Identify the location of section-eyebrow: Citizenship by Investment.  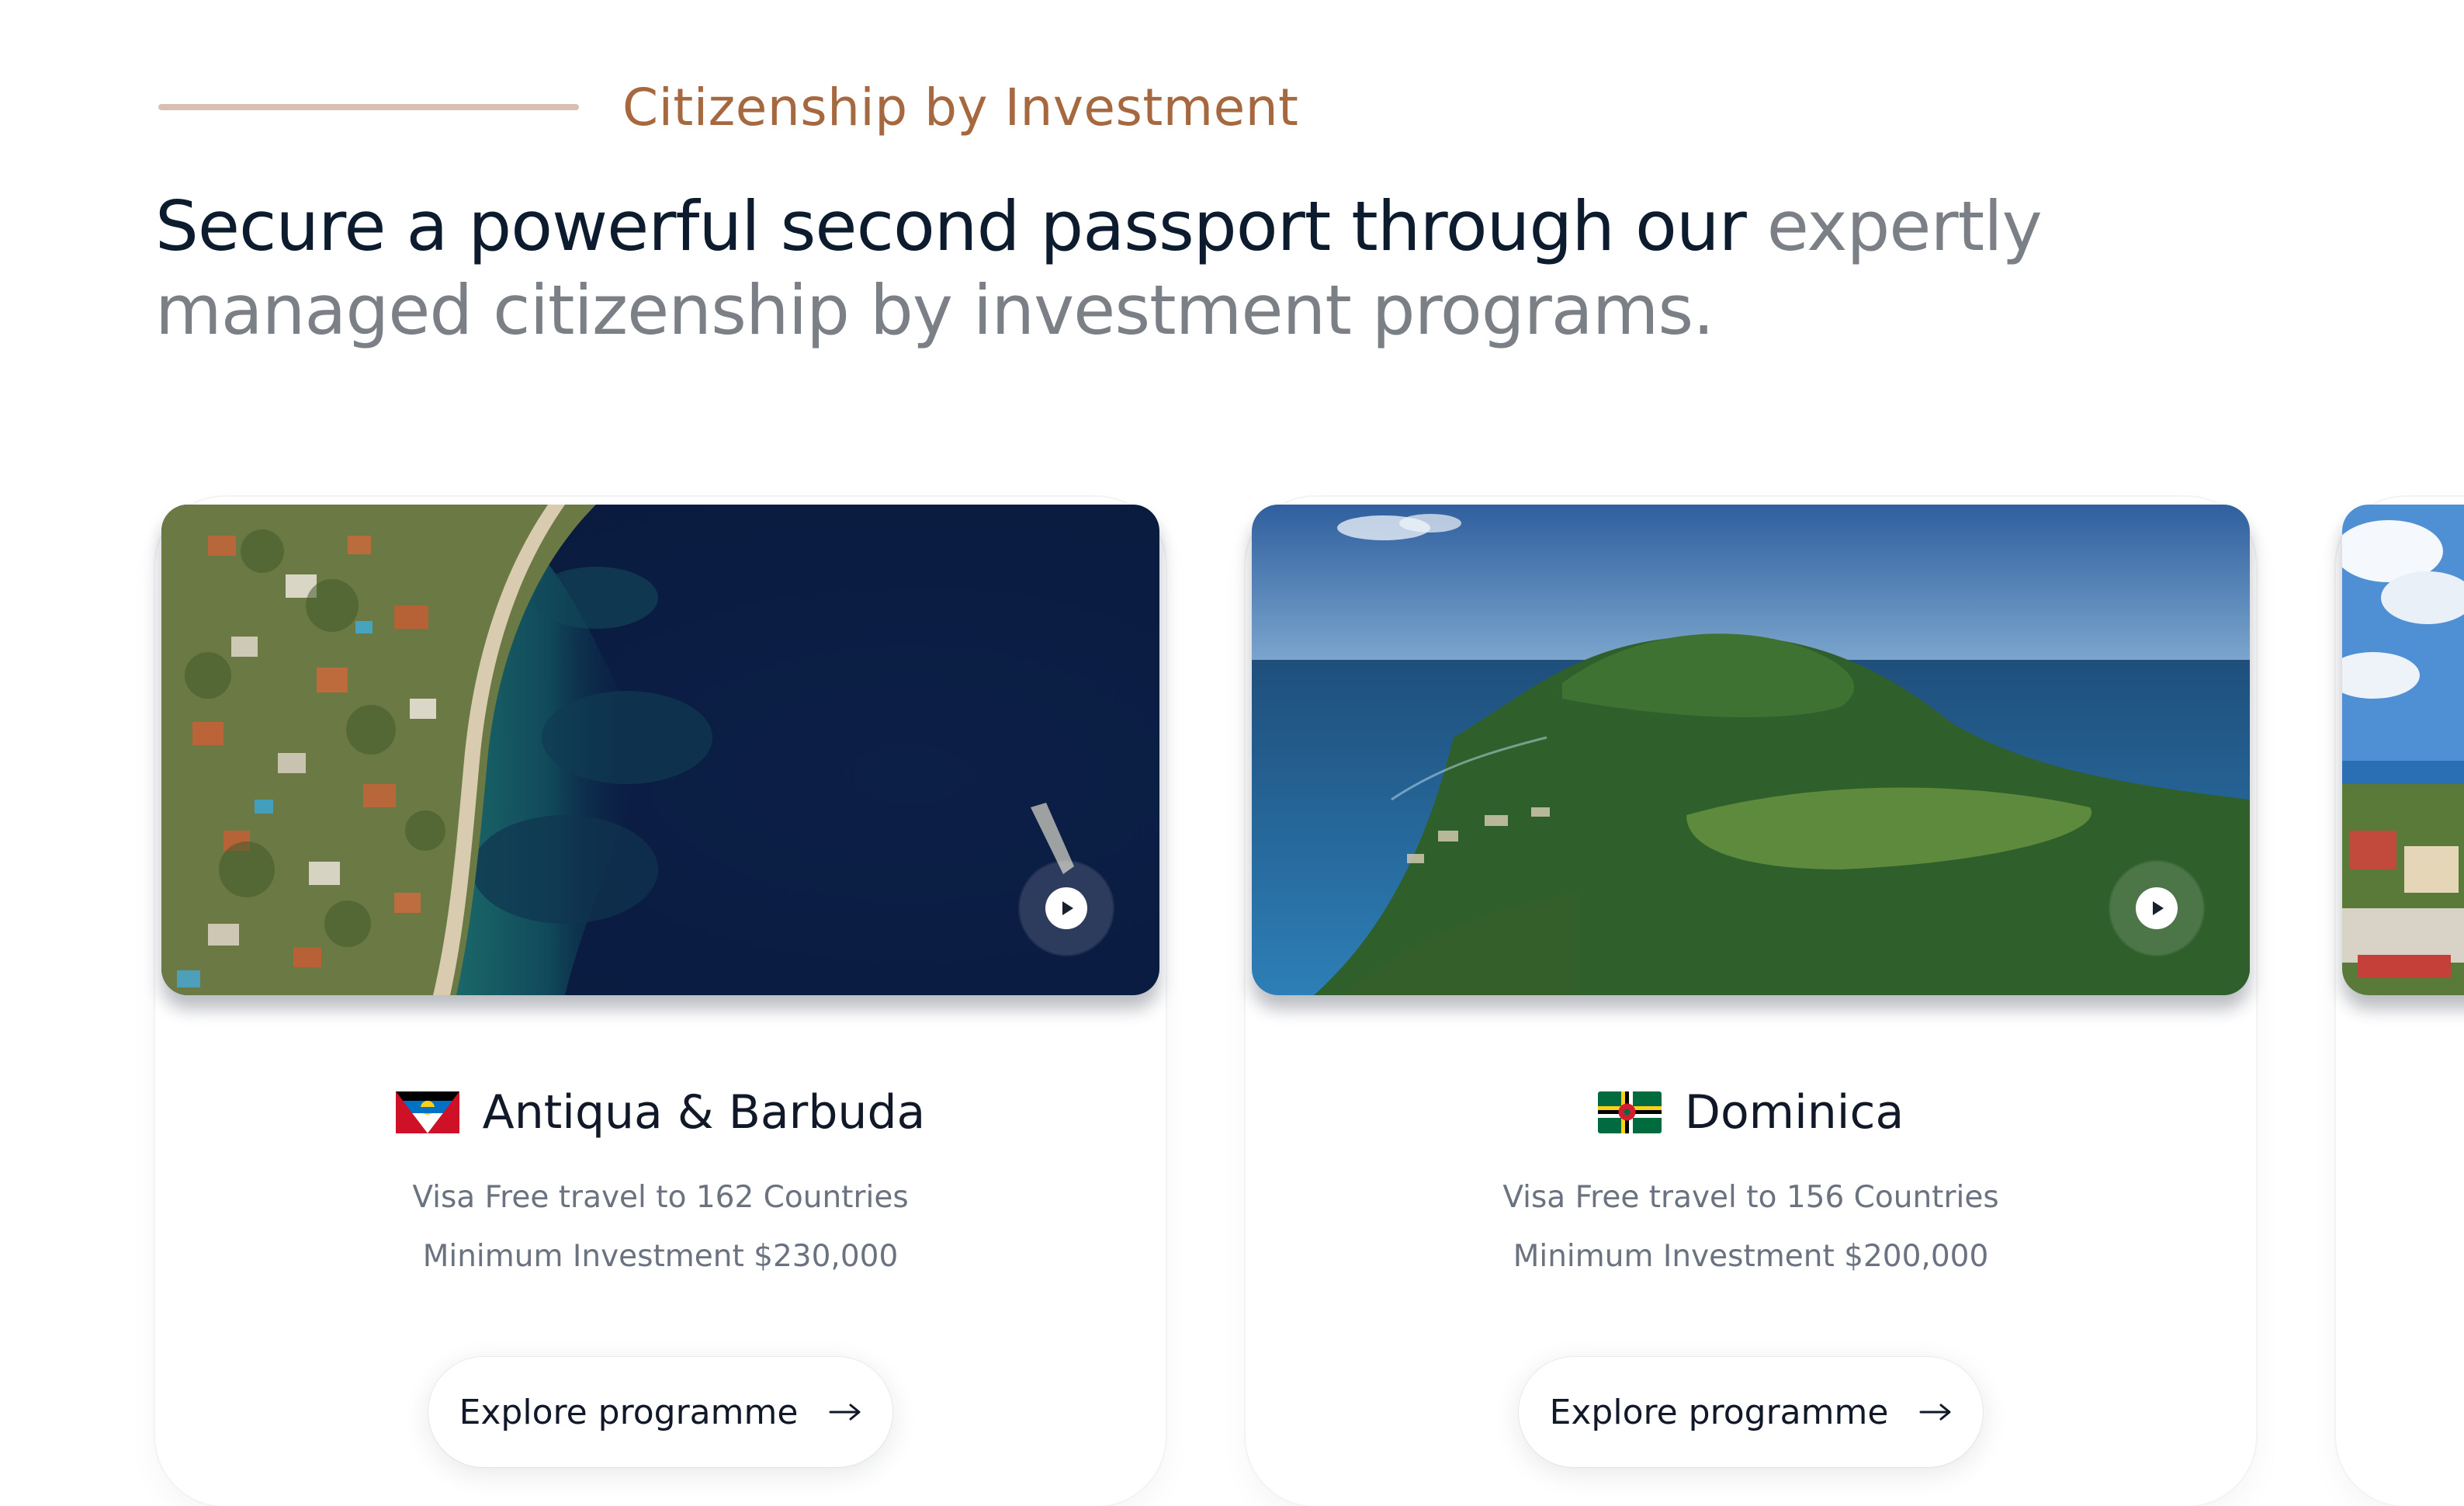
(728, 107).